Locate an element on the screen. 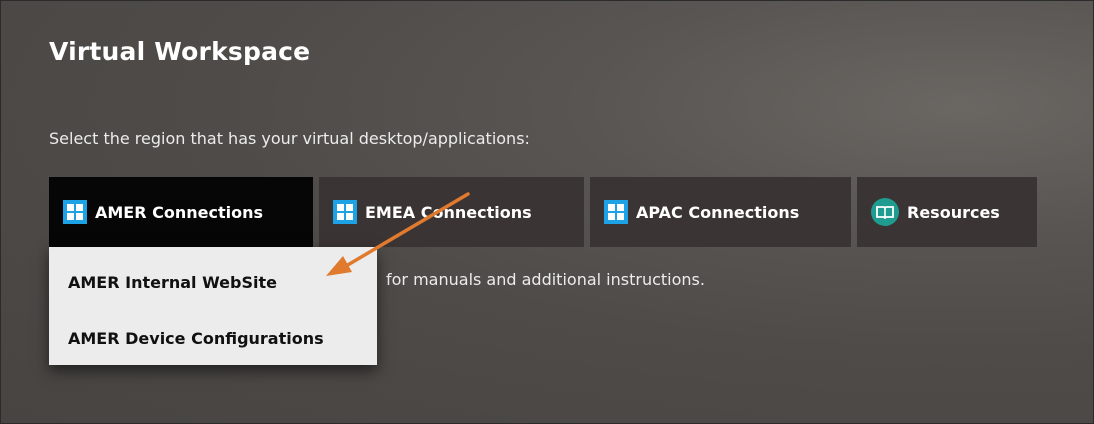  page-title: Virtual Workspace is located at coordinates (180, 51).